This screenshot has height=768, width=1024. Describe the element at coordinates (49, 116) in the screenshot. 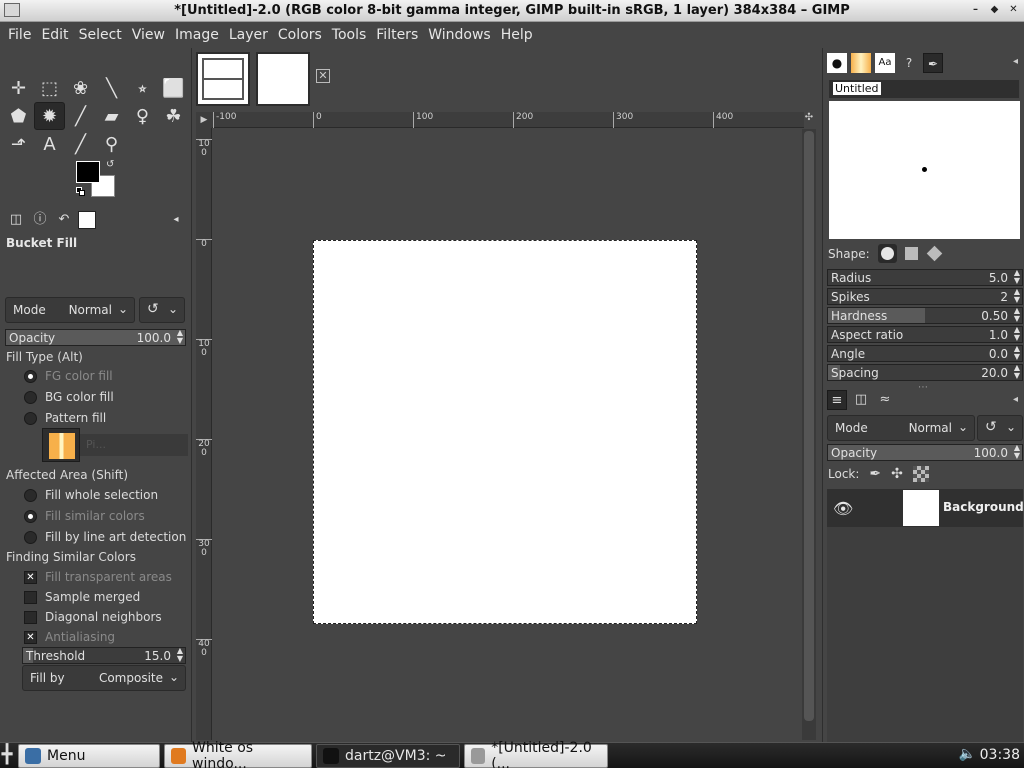

I see `bucket-fill-tool-icon: ✹` at that location.